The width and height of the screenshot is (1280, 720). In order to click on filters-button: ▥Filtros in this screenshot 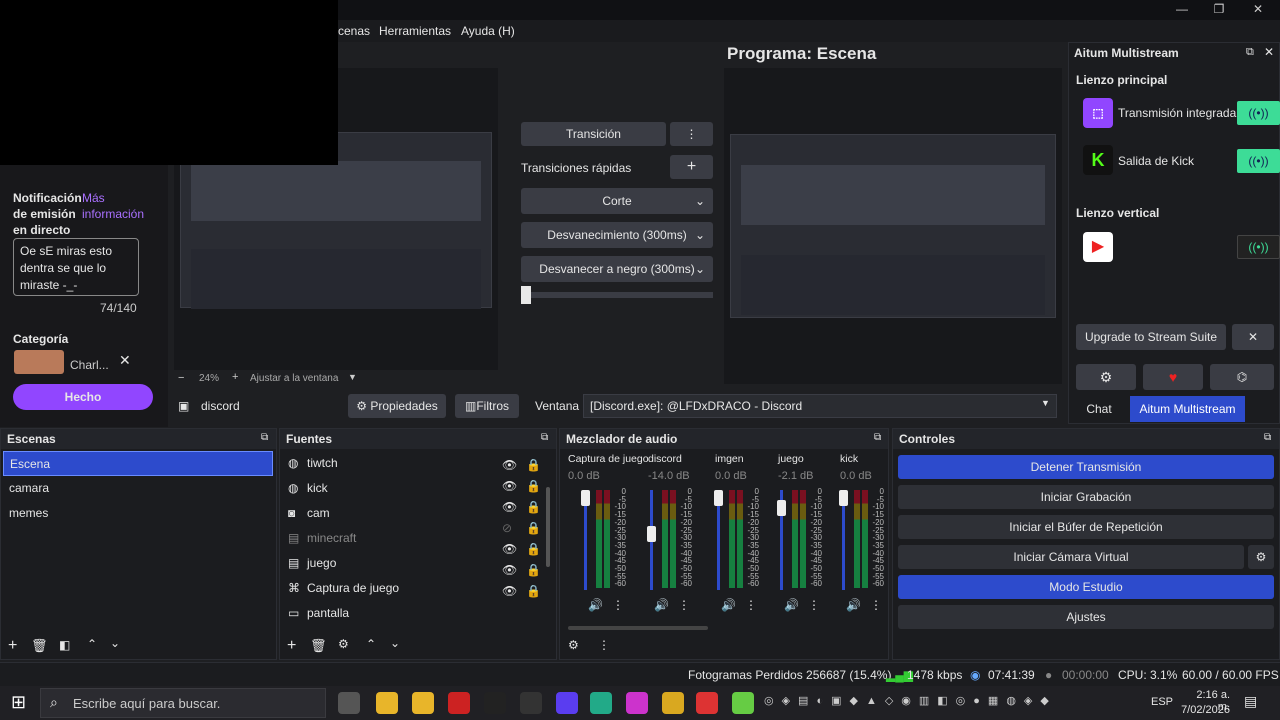, I will do `click(487, 406)`.